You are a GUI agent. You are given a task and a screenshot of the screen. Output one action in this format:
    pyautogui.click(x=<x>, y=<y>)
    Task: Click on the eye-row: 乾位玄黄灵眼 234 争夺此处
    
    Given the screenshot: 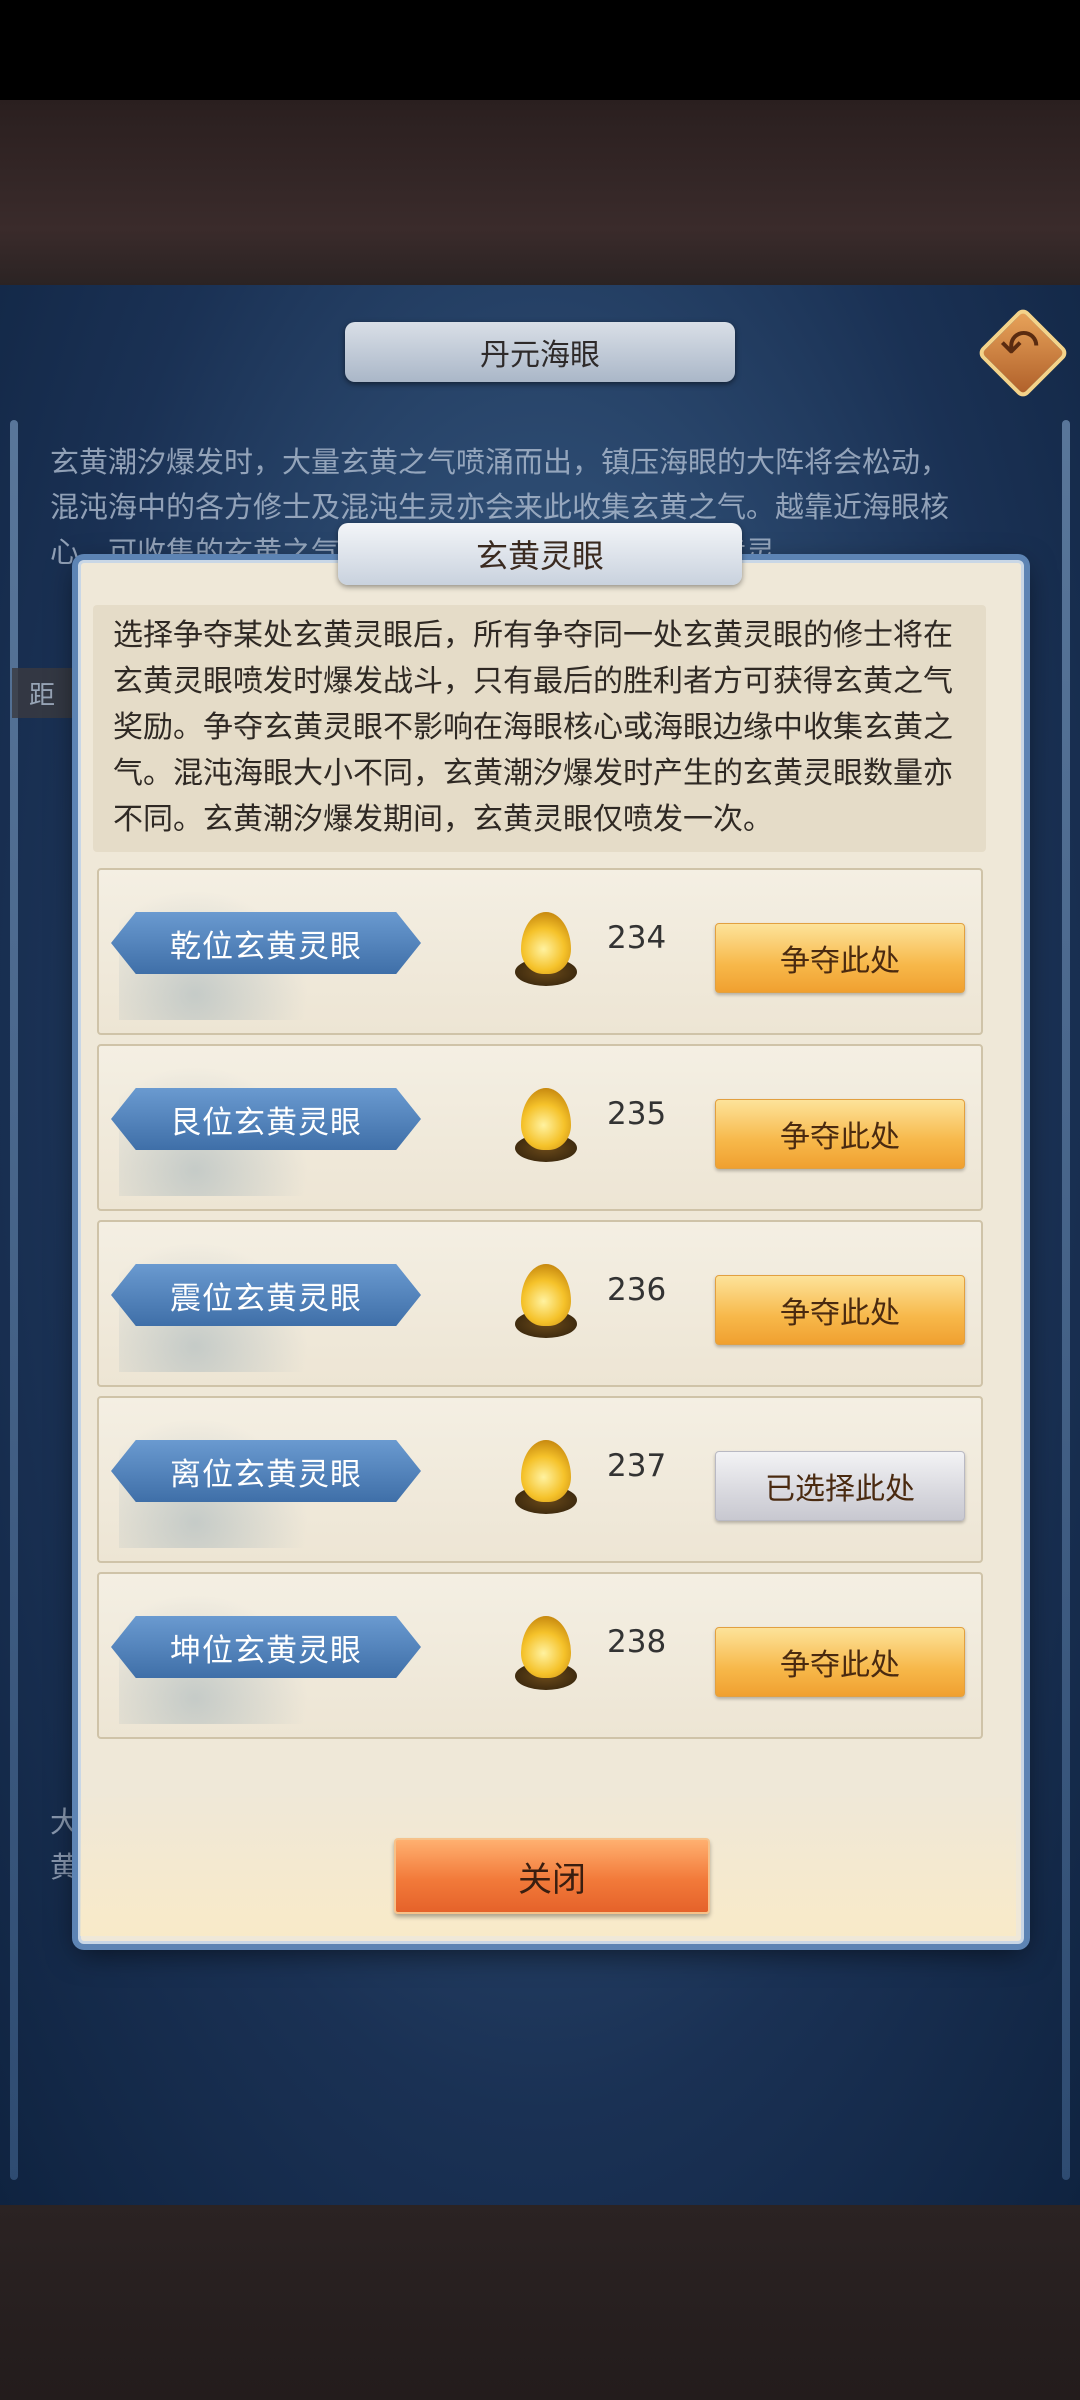 What is the action you would take?
    pyautogui.click(x=540, y=951)
    